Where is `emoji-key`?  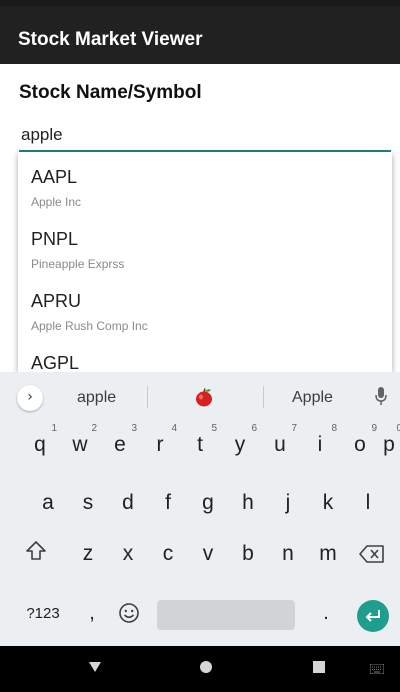 emoji-key is located at coordinates (129, 614).